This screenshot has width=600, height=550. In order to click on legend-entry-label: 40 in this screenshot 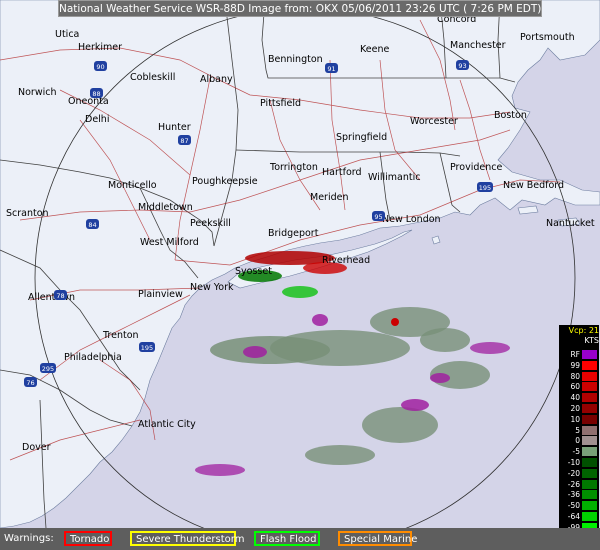, I will do `click(575, 398)`.